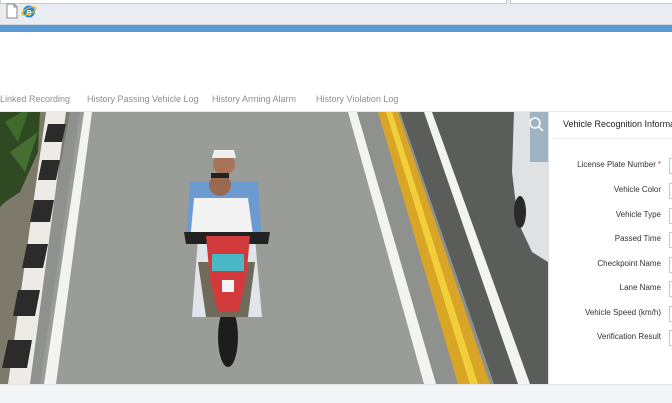  What do you see at coordinates (35, 99) in the screenshot?
I see `tab-linked-recording: Linked Recording` at bounding box center [35, 99].